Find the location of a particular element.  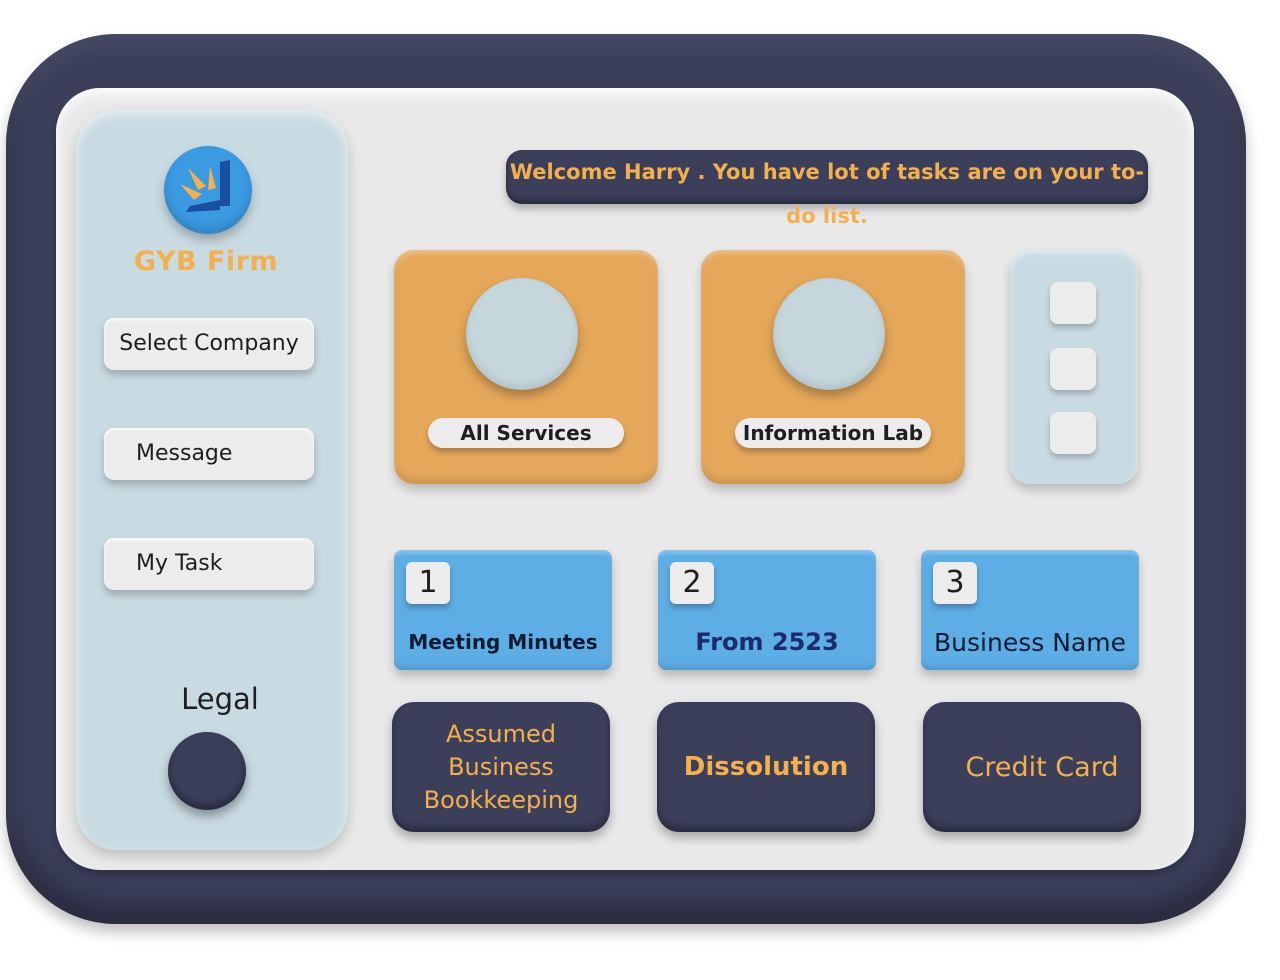

dissolution-tile: Dissolution is located at coordinates (766, 767).